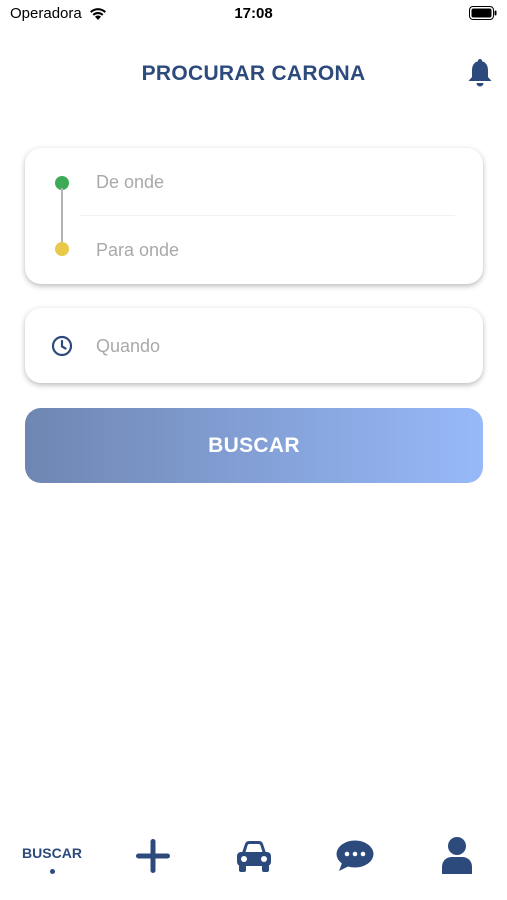 The width and height of the screenshot is (507, 900). I want to click on chat-bubble-icon, so click(355, 855).